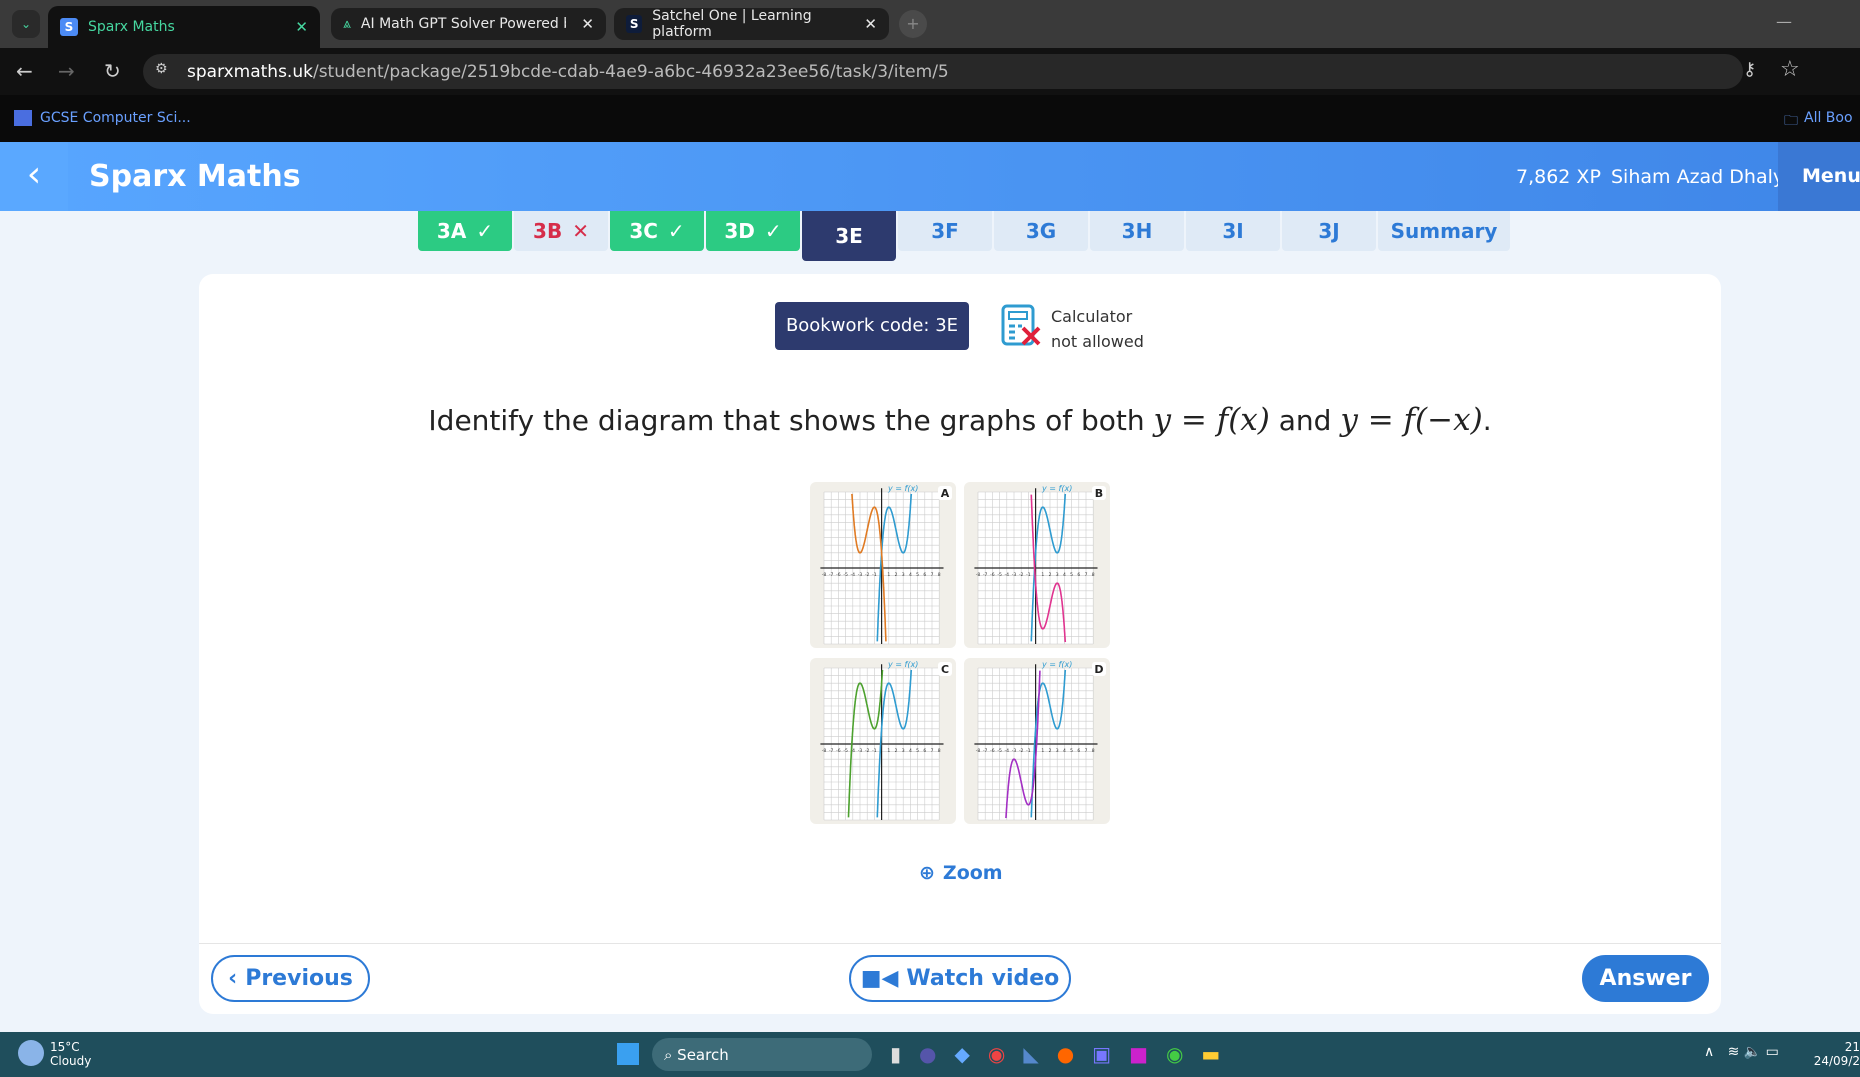 The height and width of the screenshot is (1077, 1860). What do you see at coordinates (1444, 231) in the screenshot?
I see `tab-summary: Summary` at bounding box center [1444, 231].